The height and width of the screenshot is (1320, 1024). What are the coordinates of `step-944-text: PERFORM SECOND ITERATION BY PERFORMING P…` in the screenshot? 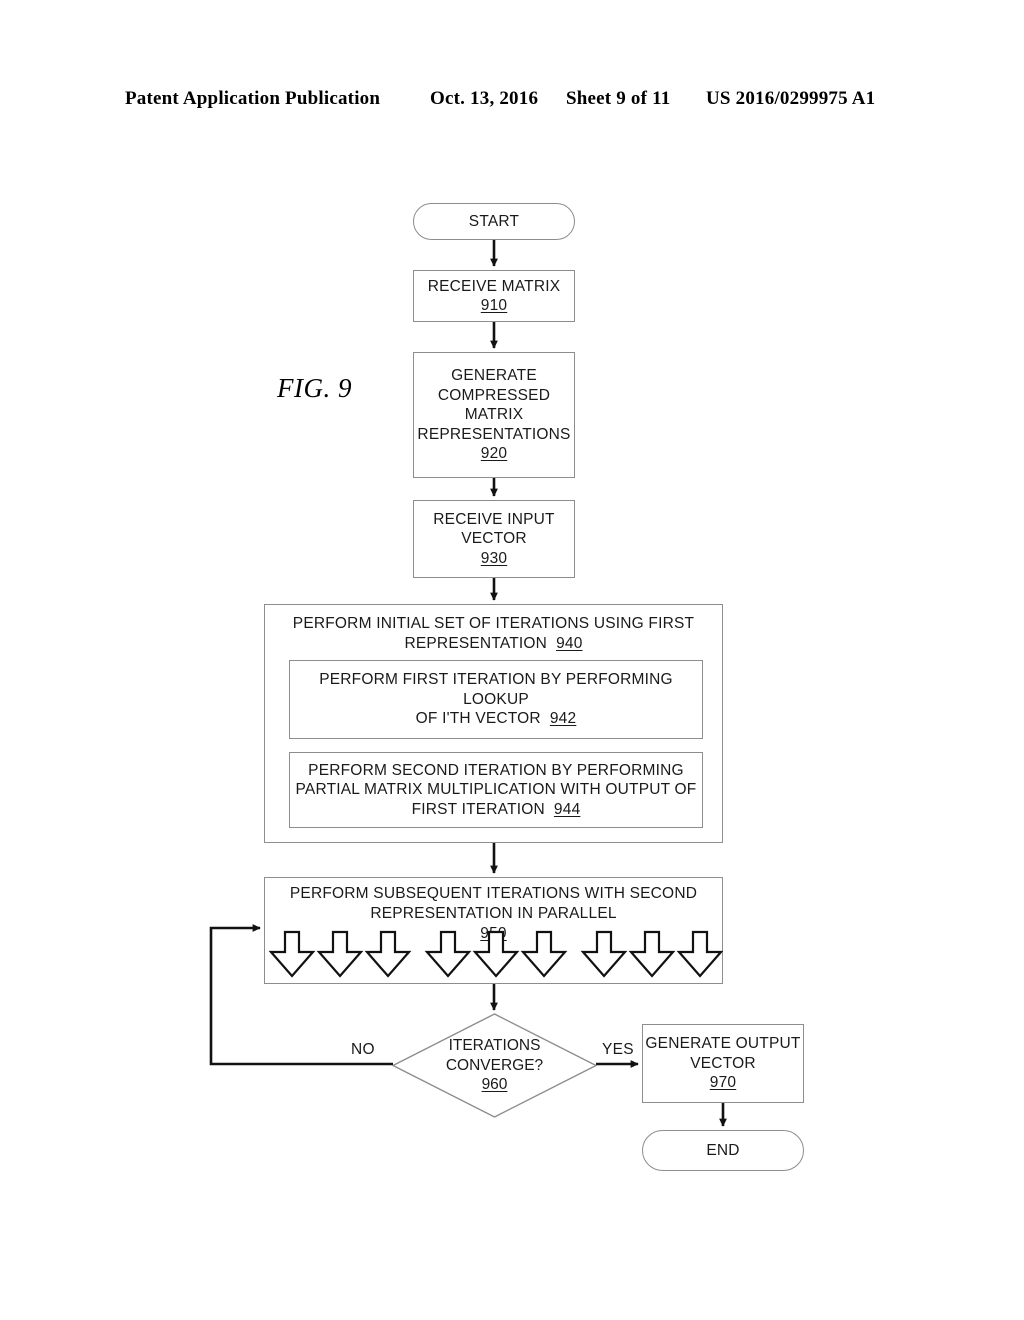 It's located at (496, 790).